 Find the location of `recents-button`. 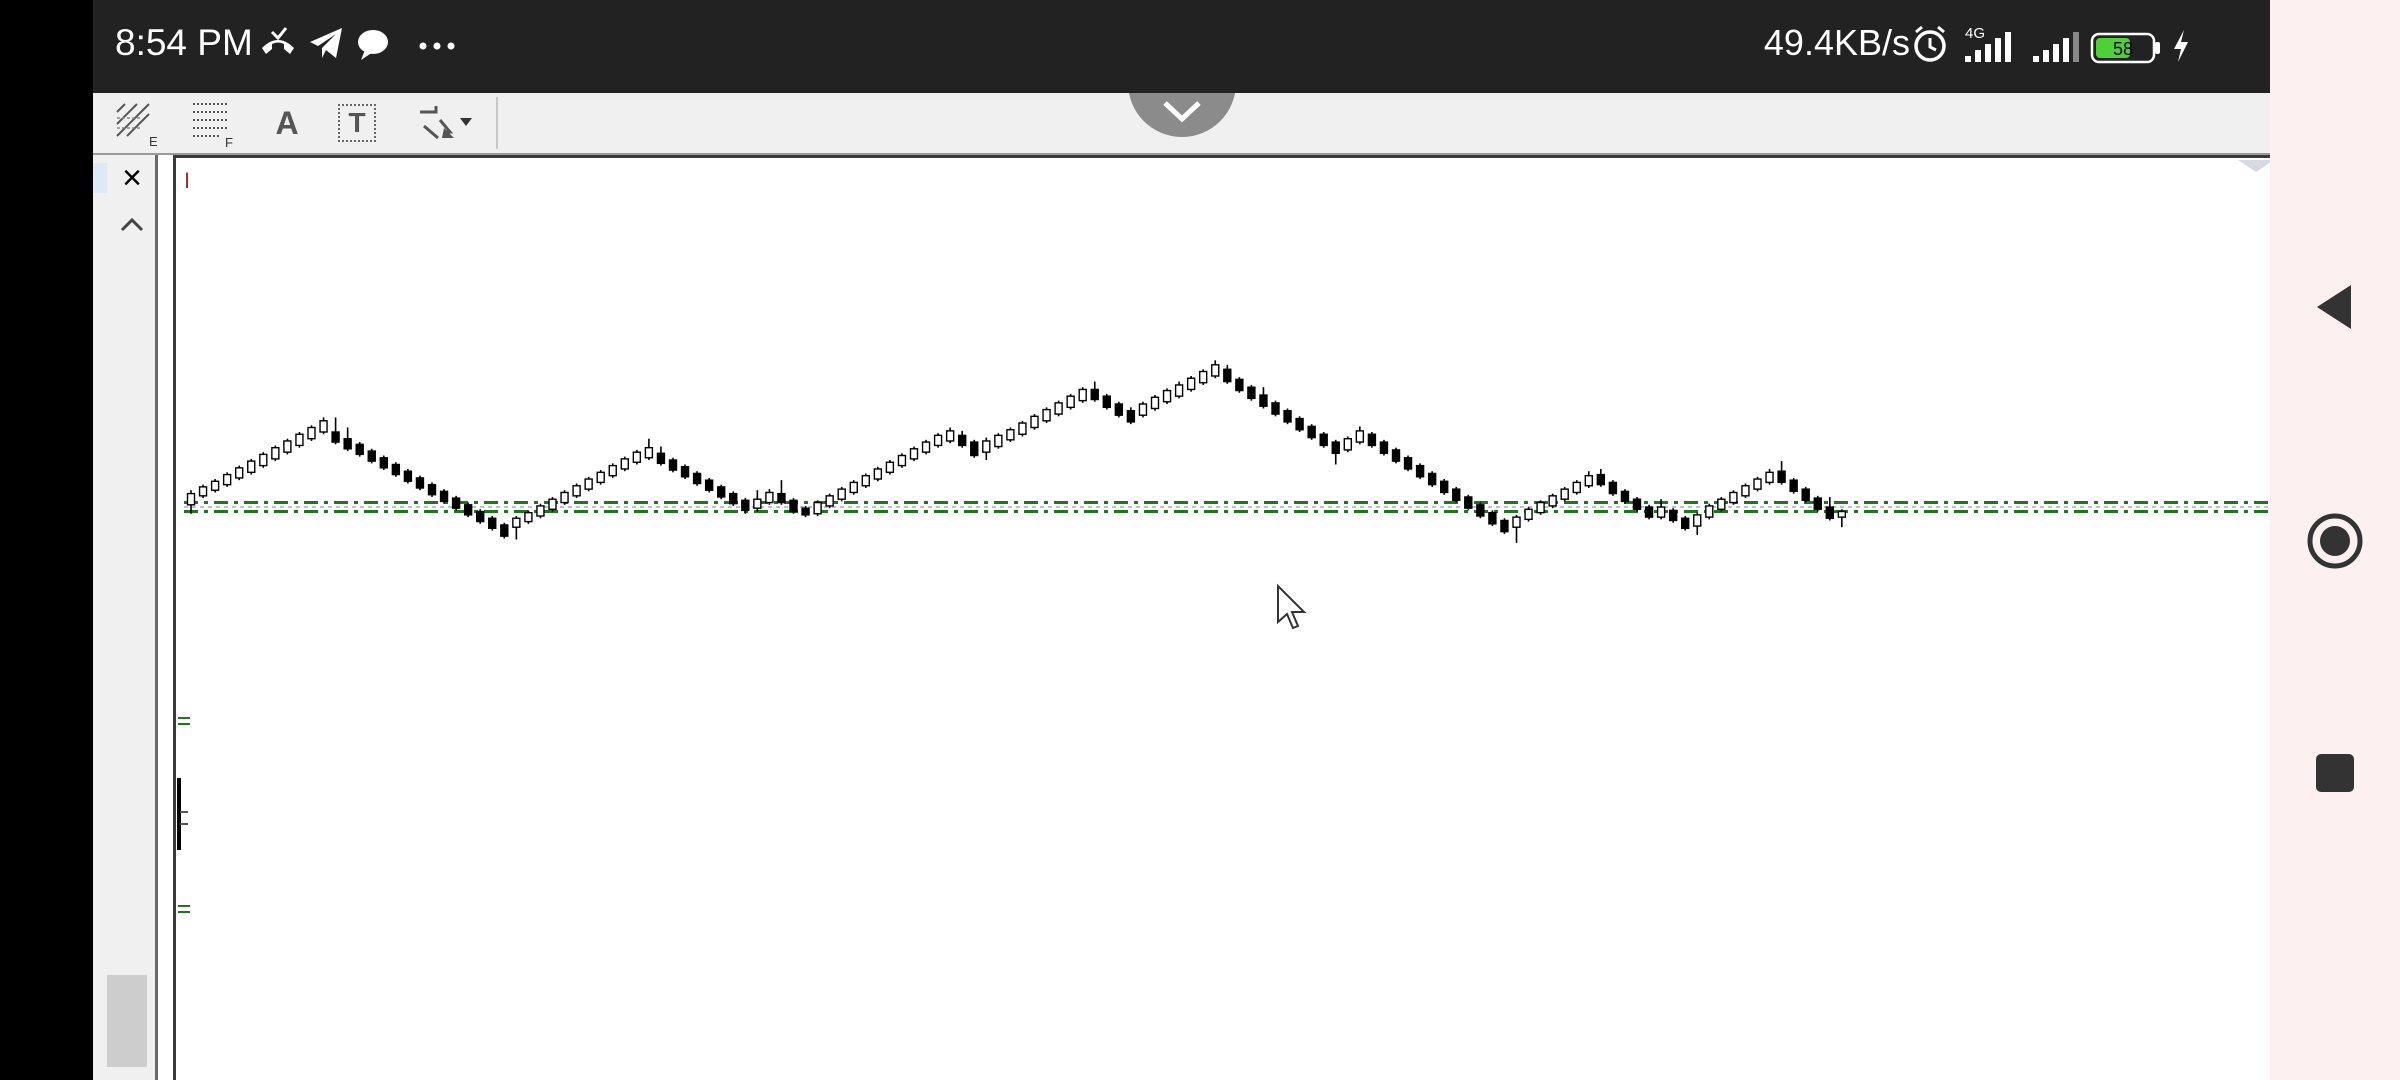

recents-button is located at coordinates (2335, 773).